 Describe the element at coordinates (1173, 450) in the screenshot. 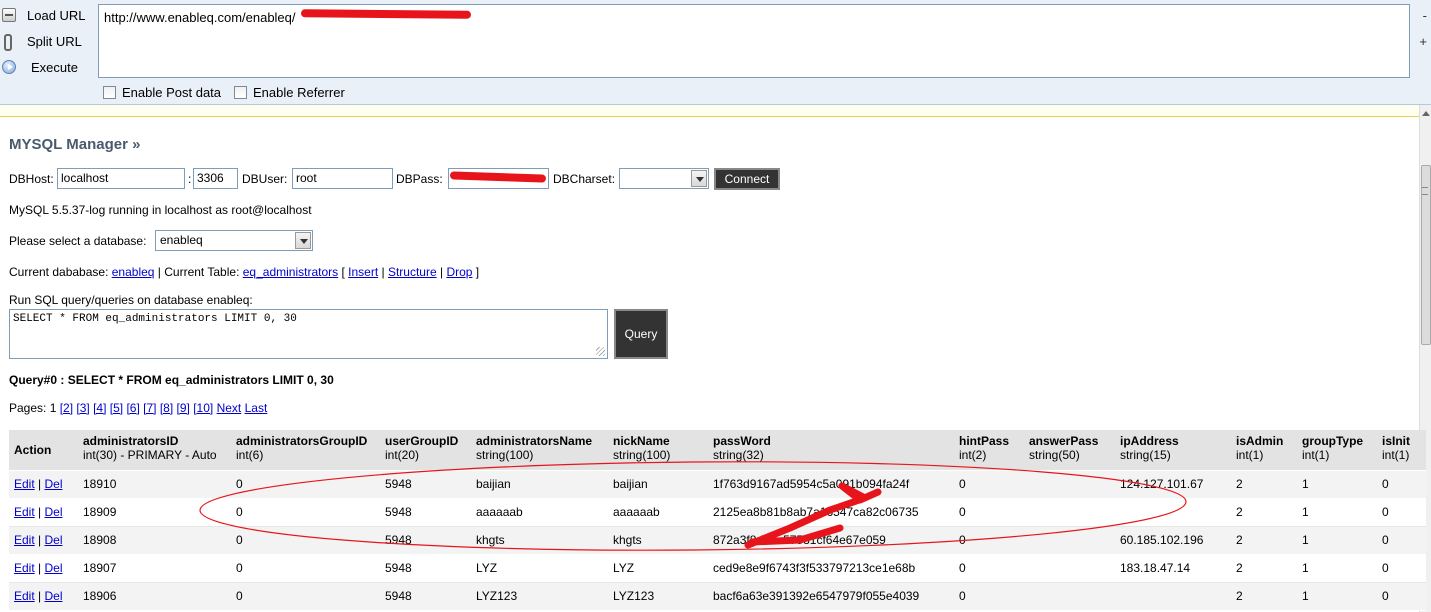

I see `column-header: ipAddress string(15)` at that location.